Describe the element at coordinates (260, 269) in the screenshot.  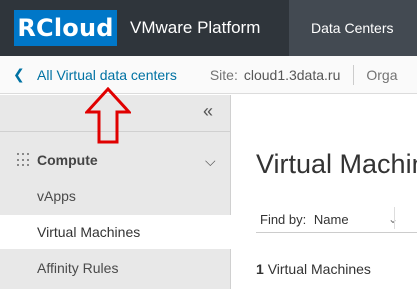
I see `vm-count-number: 1` at that location.